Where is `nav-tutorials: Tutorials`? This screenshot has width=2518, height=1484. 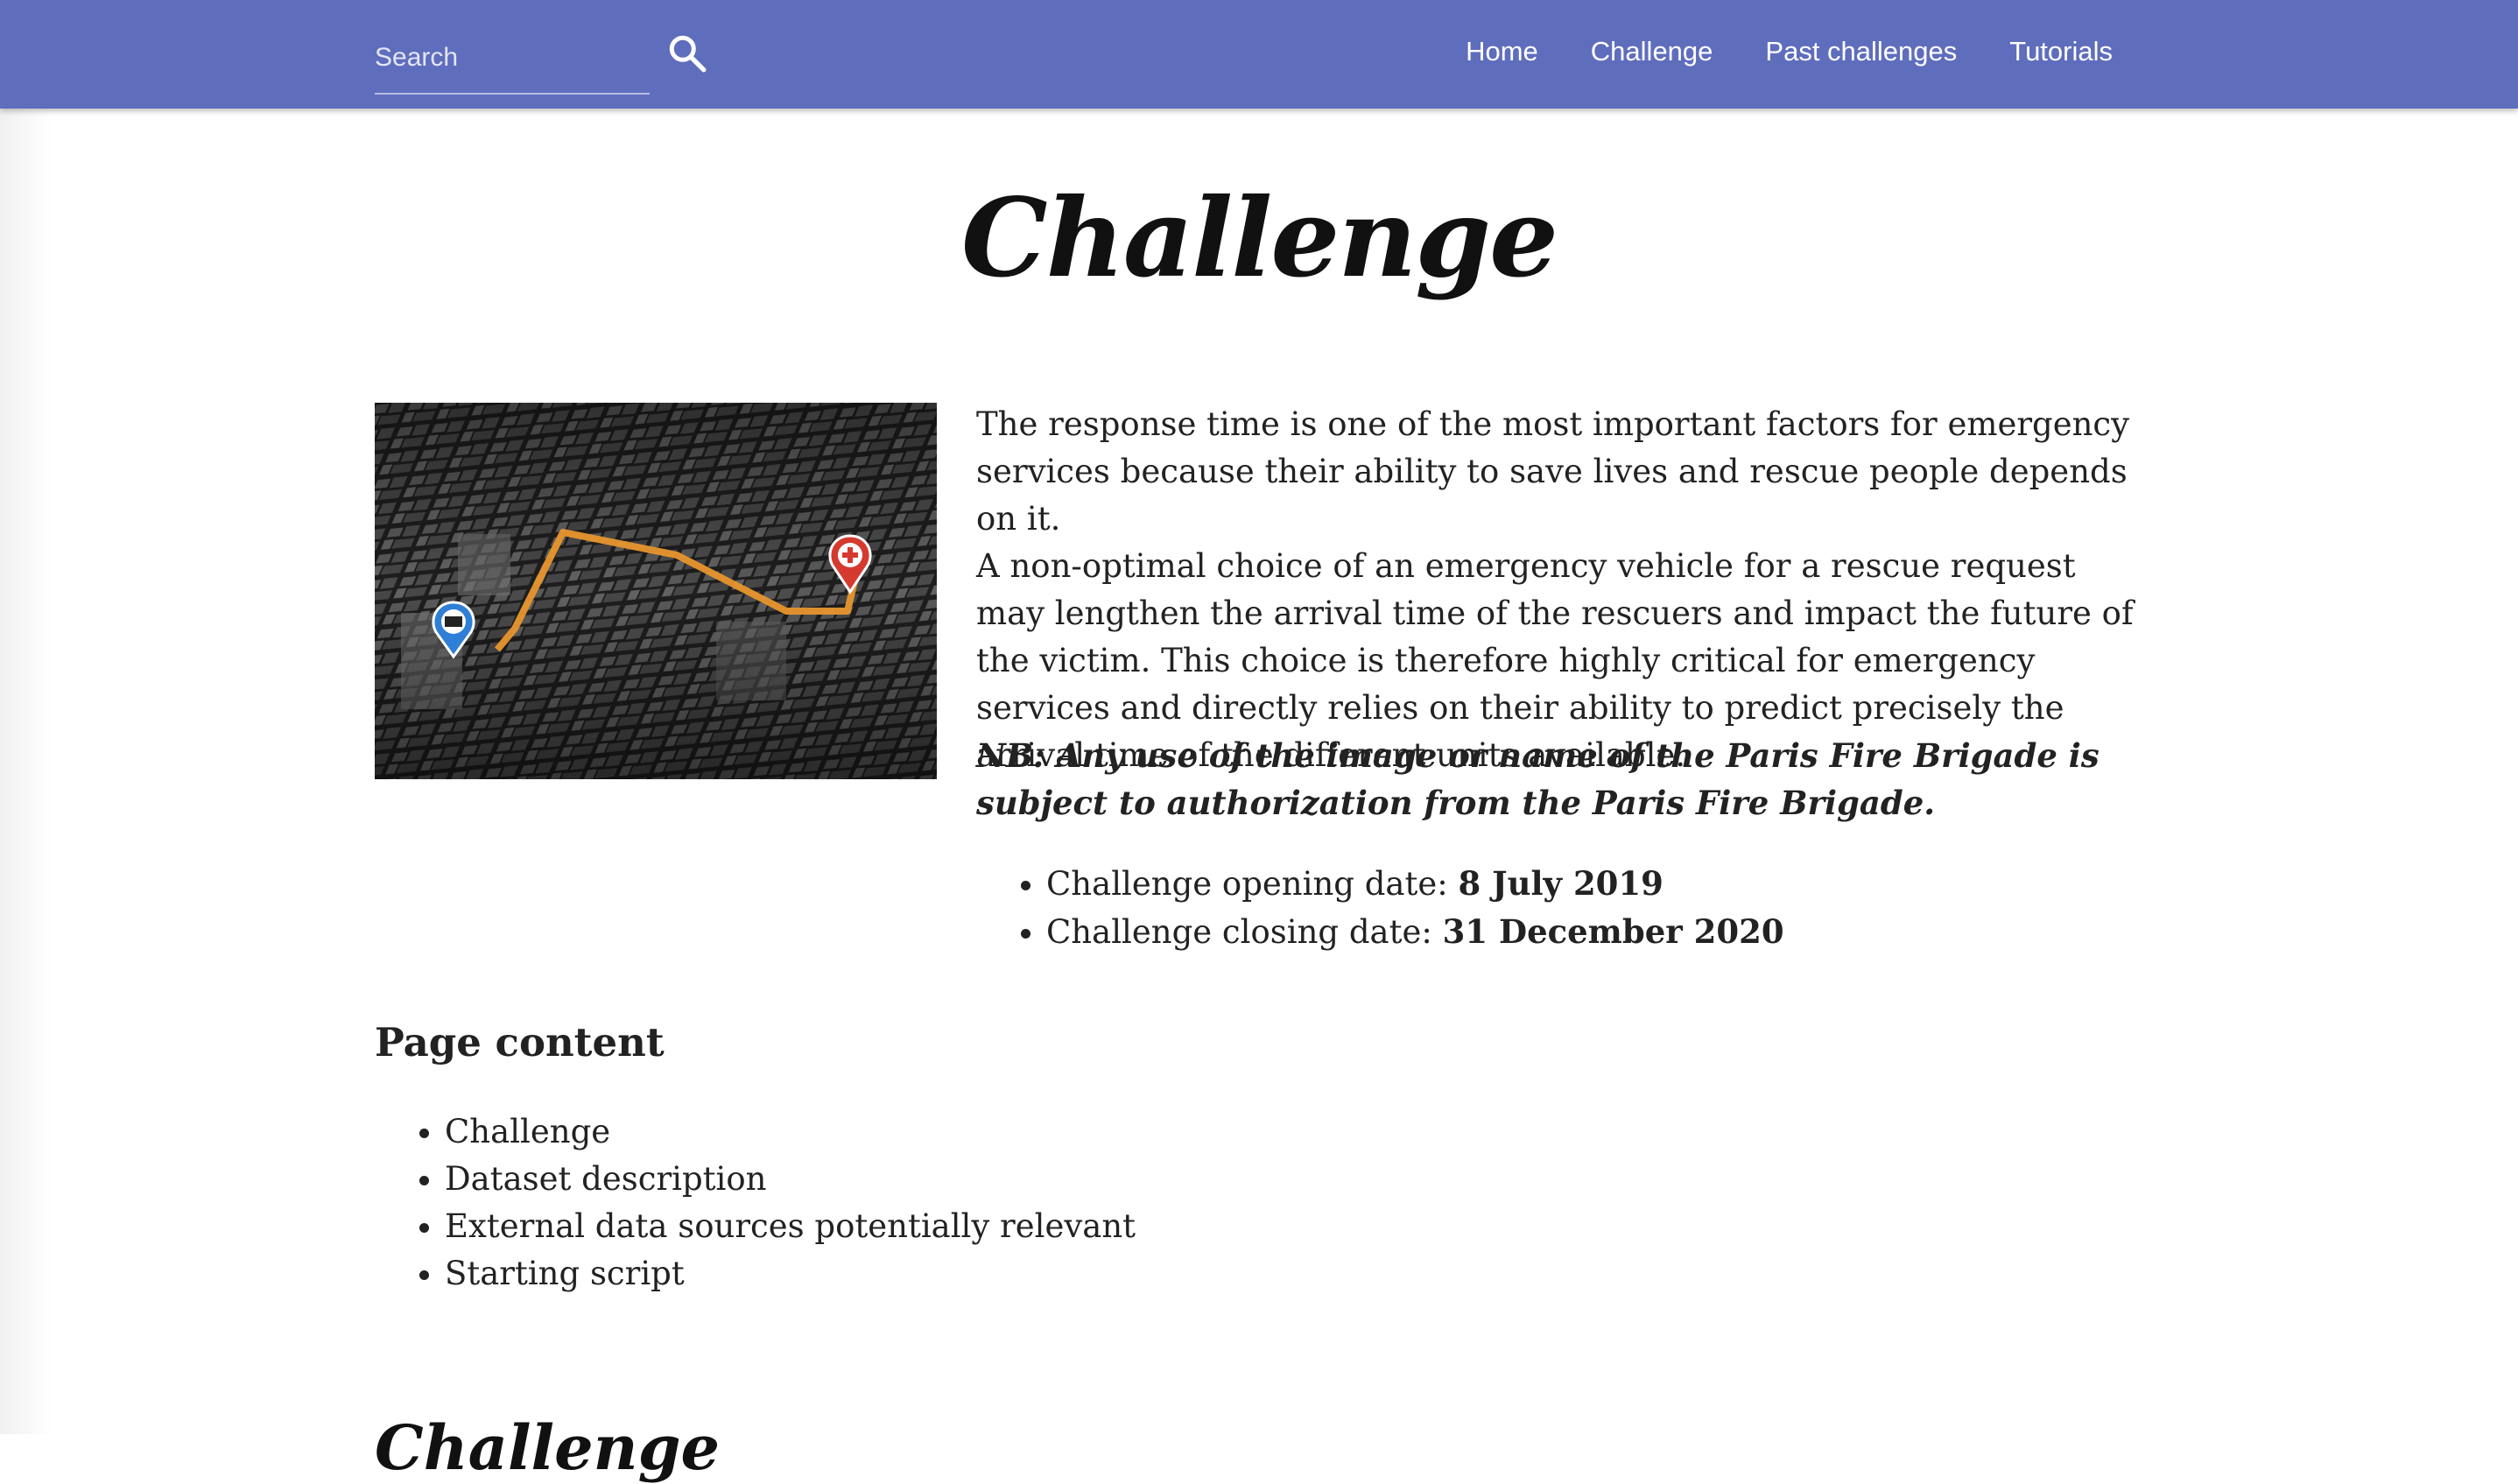
nav-tutorials: Tutorials is located at coordinates (2061, 51).